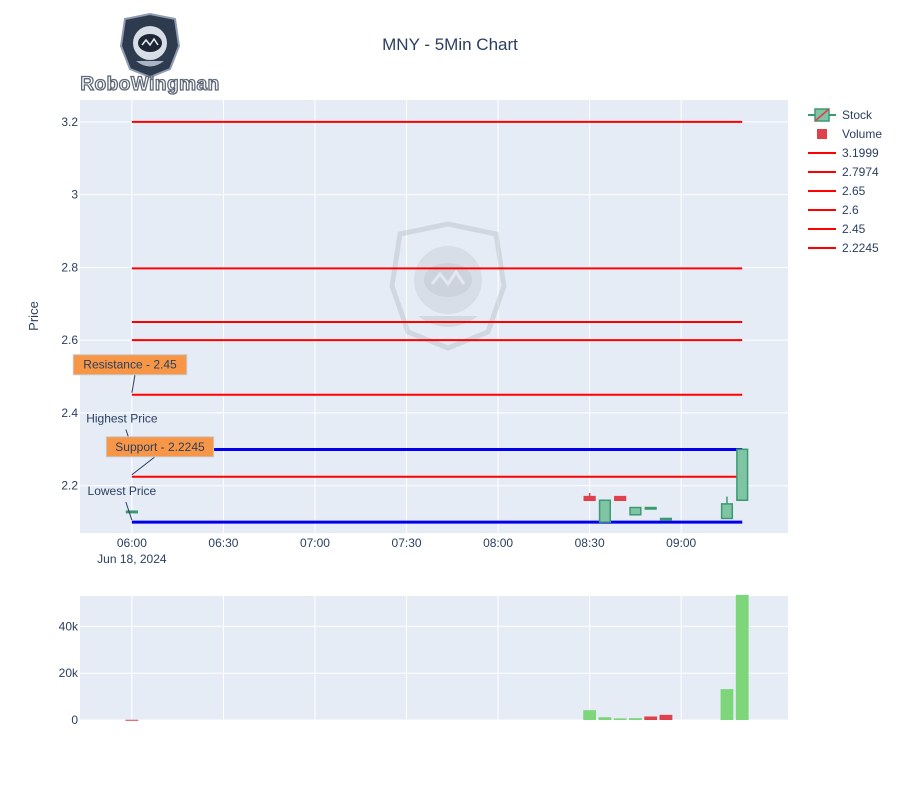 The image size is (900, 800). I want to click on volume-tick-label: 20k, so click(69, 673).